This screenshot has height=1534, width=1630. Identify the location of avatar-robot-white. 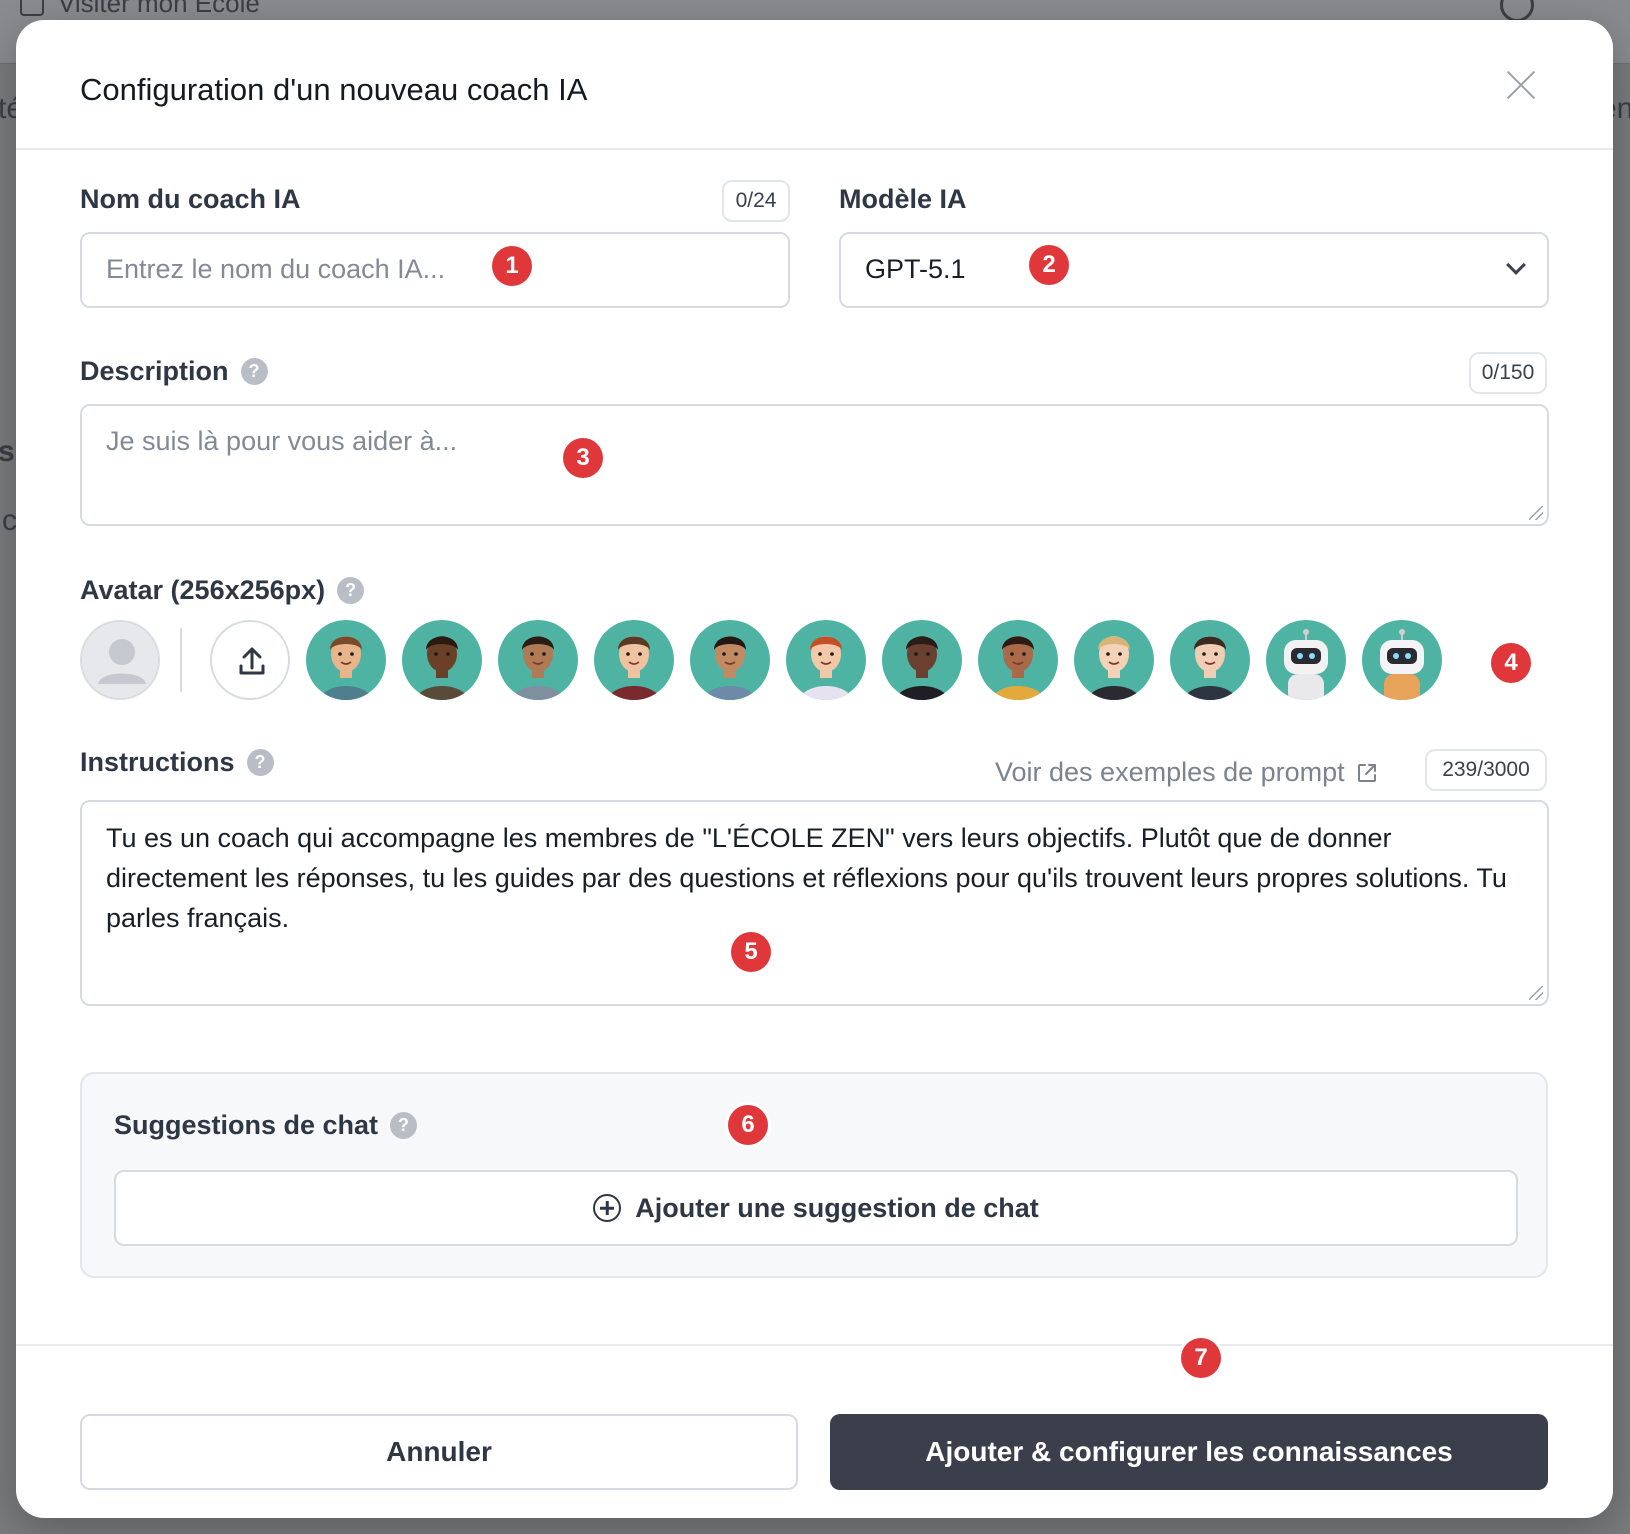
(1306, 660).